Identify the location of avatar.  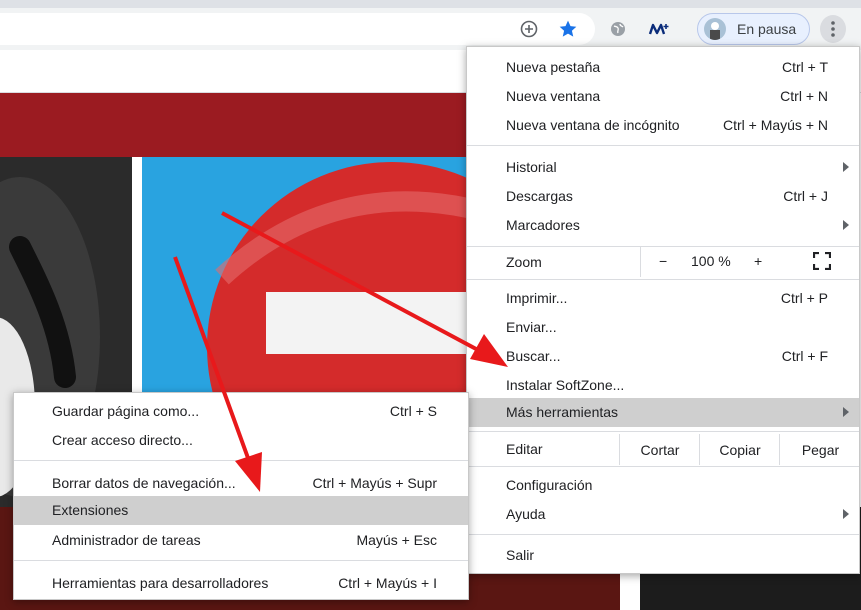
(715, 29).